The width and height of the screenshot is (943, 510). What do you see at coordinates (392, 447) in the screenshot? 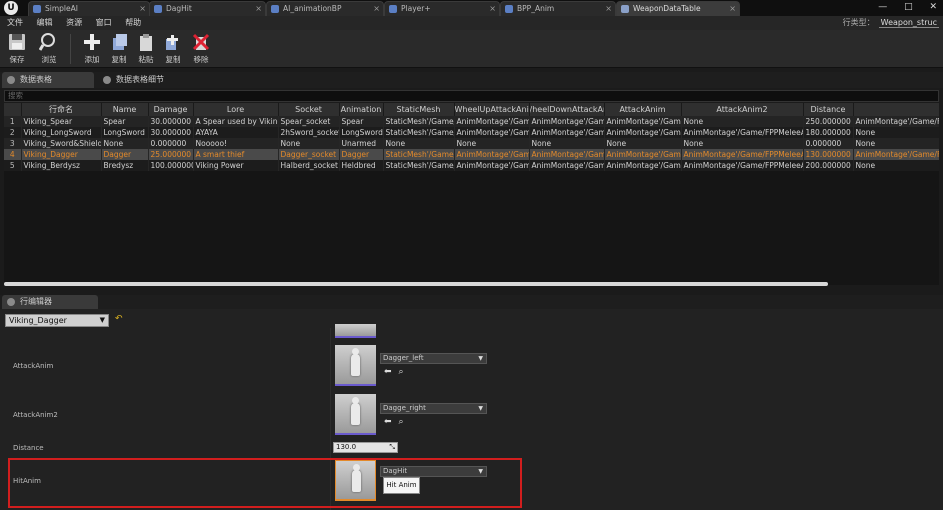
I see `drag-grip-icon: ⤡` at bounding box center [392, 447].